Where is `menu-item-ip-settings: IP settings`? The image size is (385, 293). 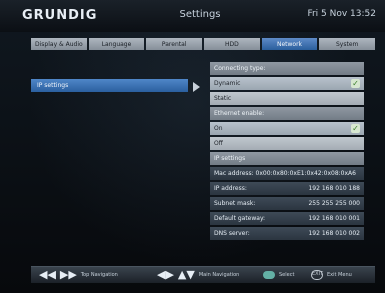
menu-item-ip-settings: IP settings is located at coordinates (109, 85).